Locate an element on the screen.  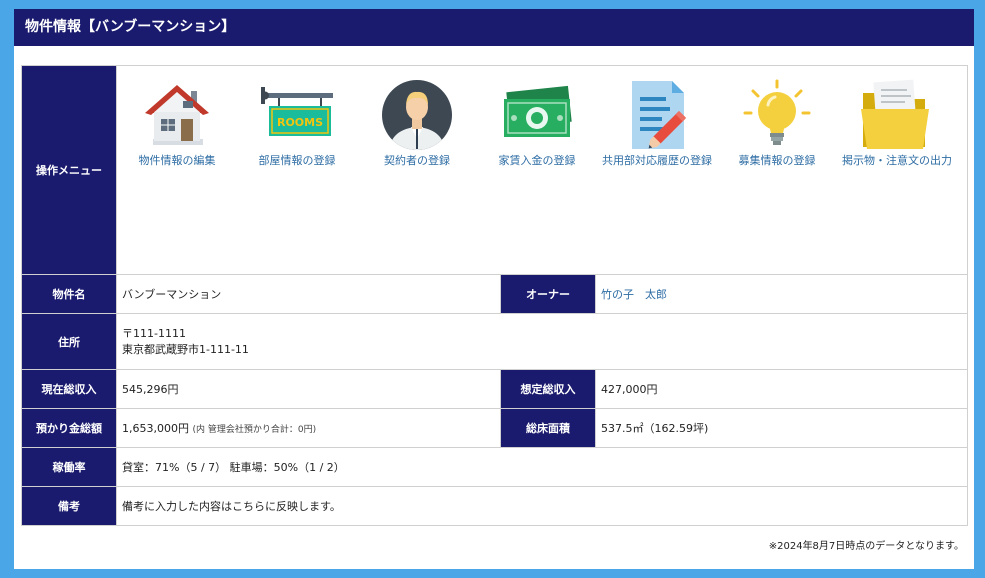
deposit-cell: 1,653,000円 (内 管理会社預かり合計：0円) is located at coordinates (308, 428).